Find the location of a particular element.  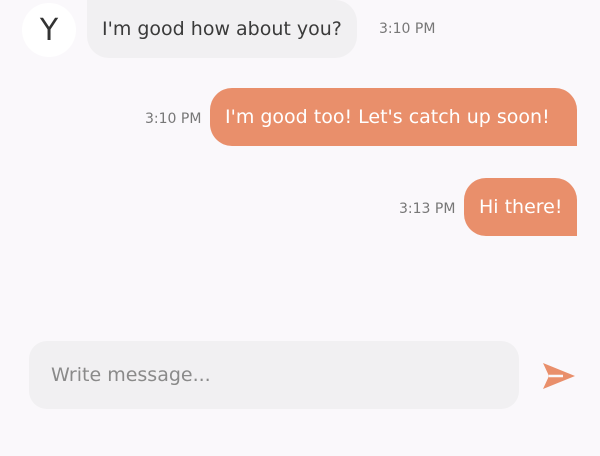

message-text: I'm good how about you? is located at coordinates (222, 29).